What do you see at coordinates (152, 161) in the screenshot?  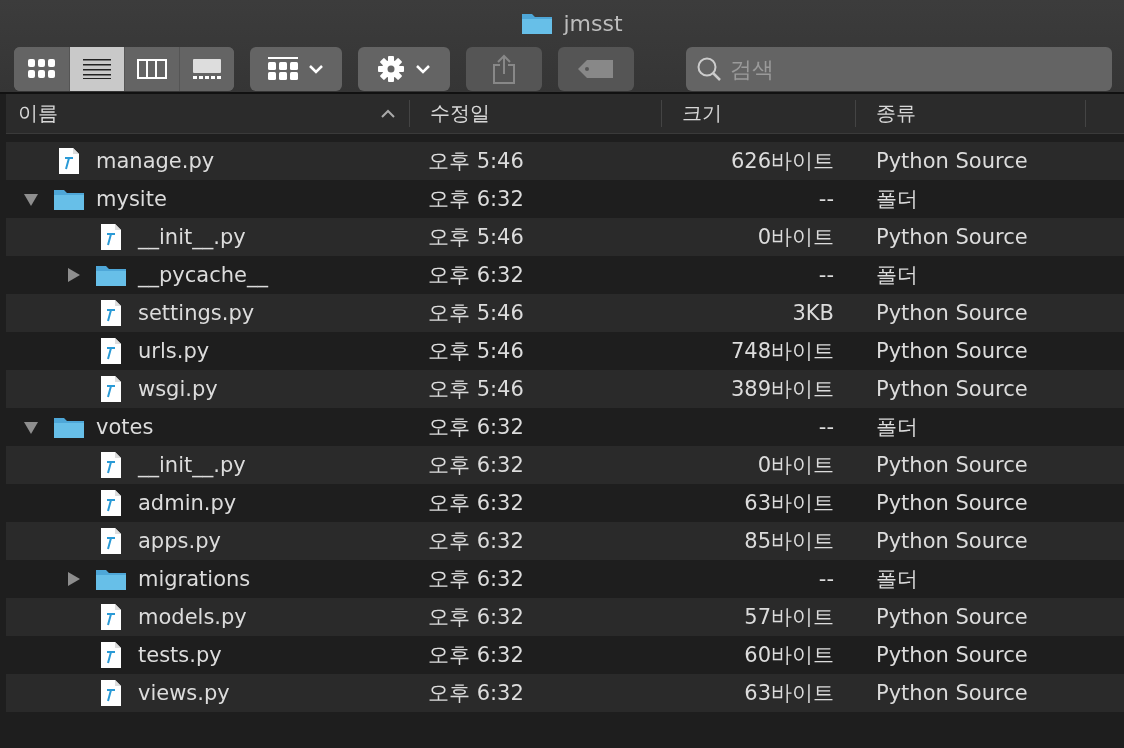 I see `file-name: manage.py` at bounding box center [152, 161].